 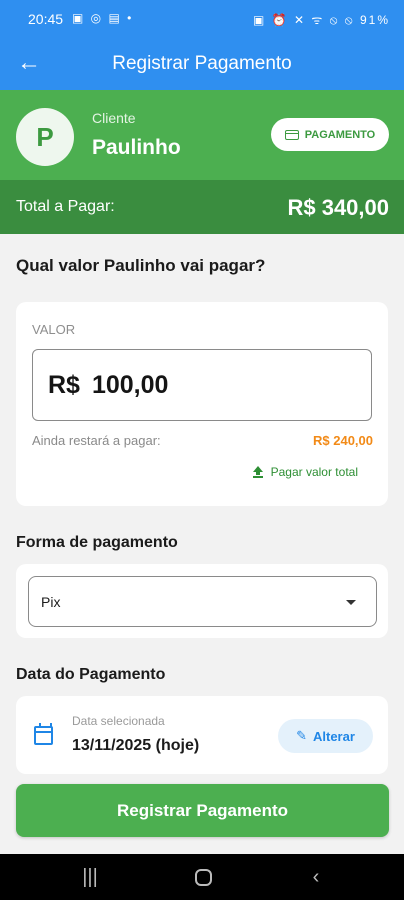 I want to click on calendar-icon, so click(x=43, y=734).